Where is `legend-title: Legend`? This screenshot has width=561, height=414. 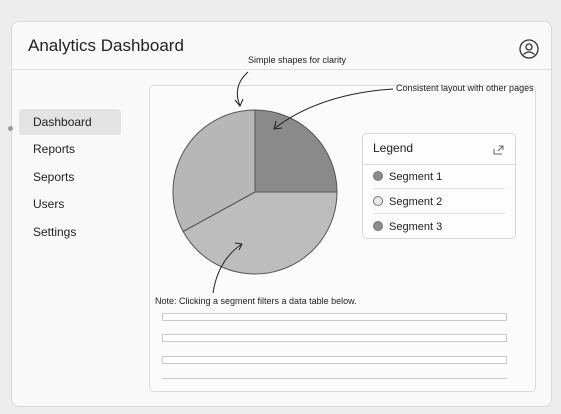
legend-title: Legend is located at coordinates (393, 148).